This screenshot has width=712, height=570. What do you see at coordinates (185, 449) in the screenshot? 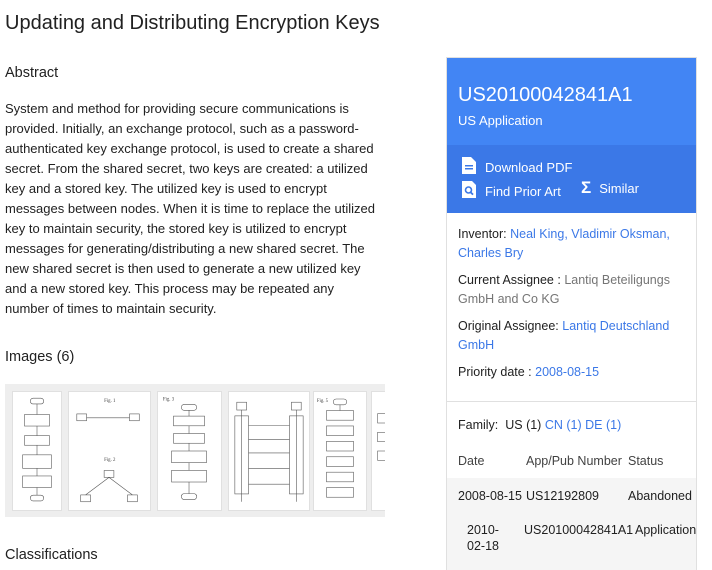
I see `flowchart-drawing: Fig. 3` at bounding box center [185, 449].